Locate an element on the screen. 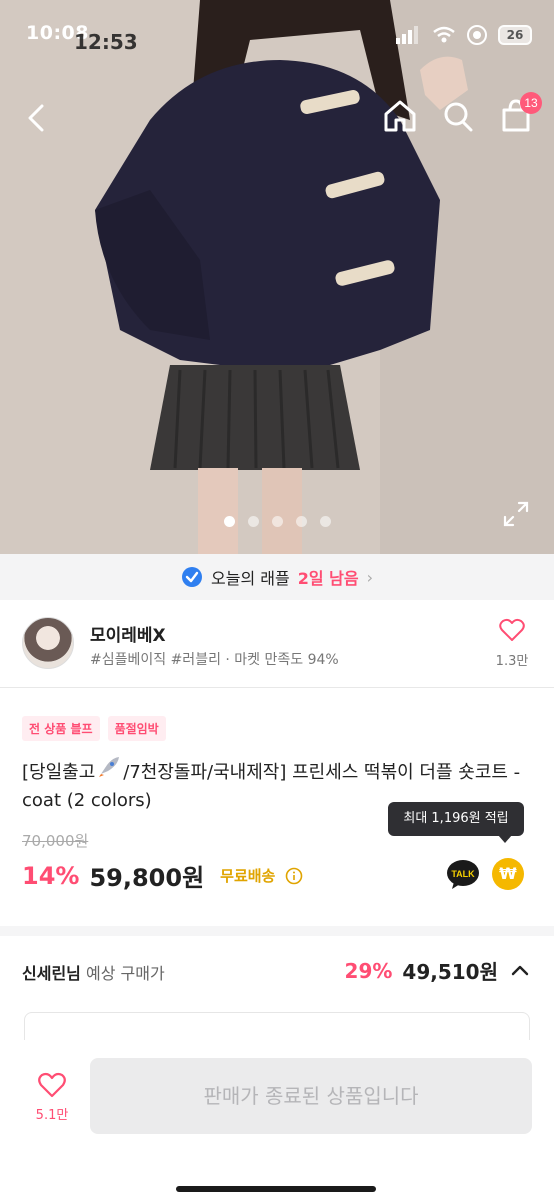 This screenshot has height=1200, width=554. home-icon is located at coordinates (400, 116).